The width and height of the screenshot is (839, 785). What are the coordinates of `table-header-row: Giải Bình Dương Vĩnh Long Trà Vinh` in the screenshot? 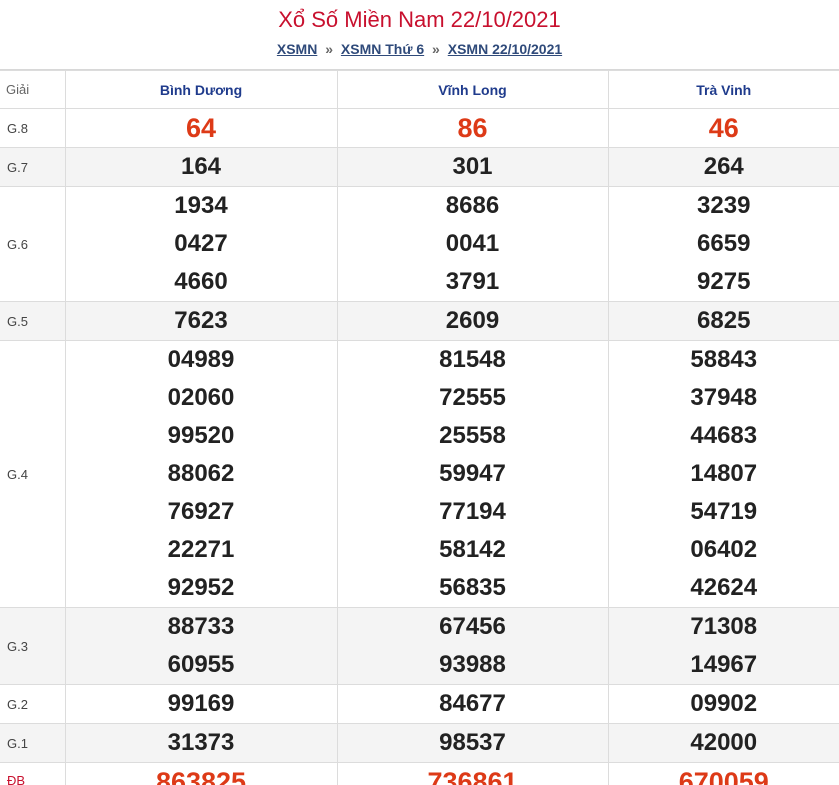 It's located at (419, 89).